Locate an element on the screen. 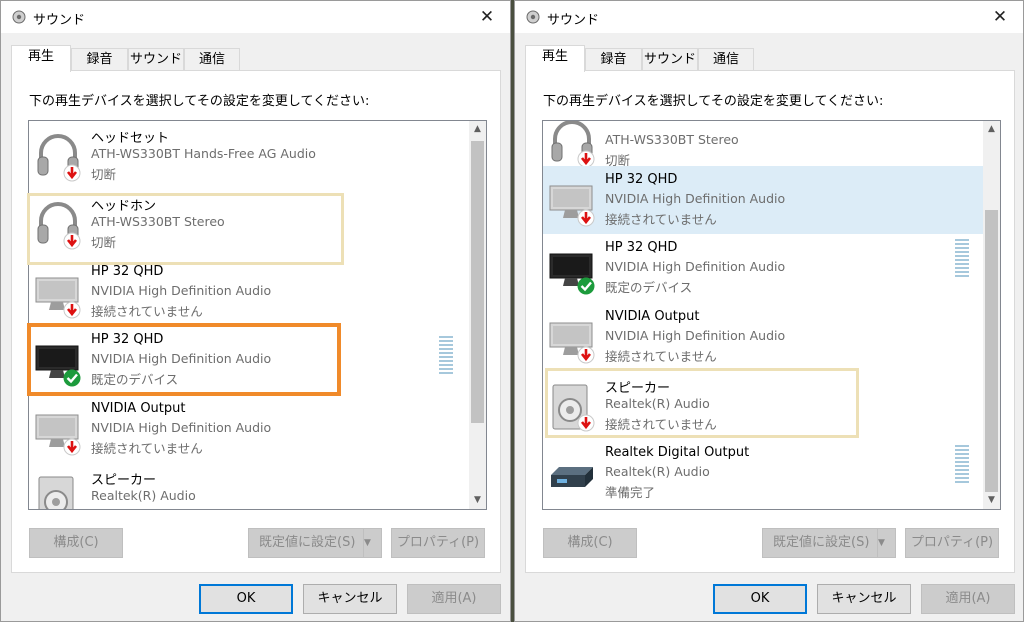 This screenshot has height=622, width=1024. title-bar: サウンド ✕ is located at coordinates (769, 17).